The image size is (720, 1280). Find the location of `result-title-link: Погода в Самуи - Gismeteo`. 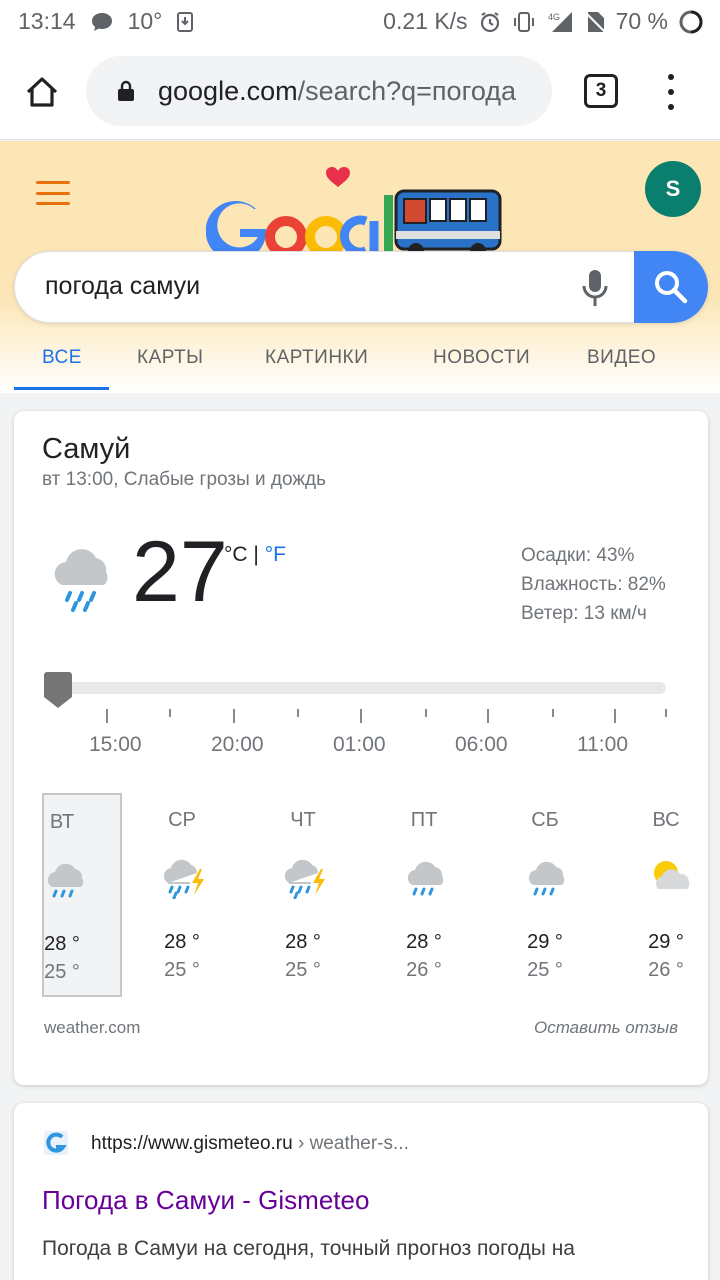

result-title-link: Погода в Самуи - Gismeteo is located at coordinates (205, 1200).